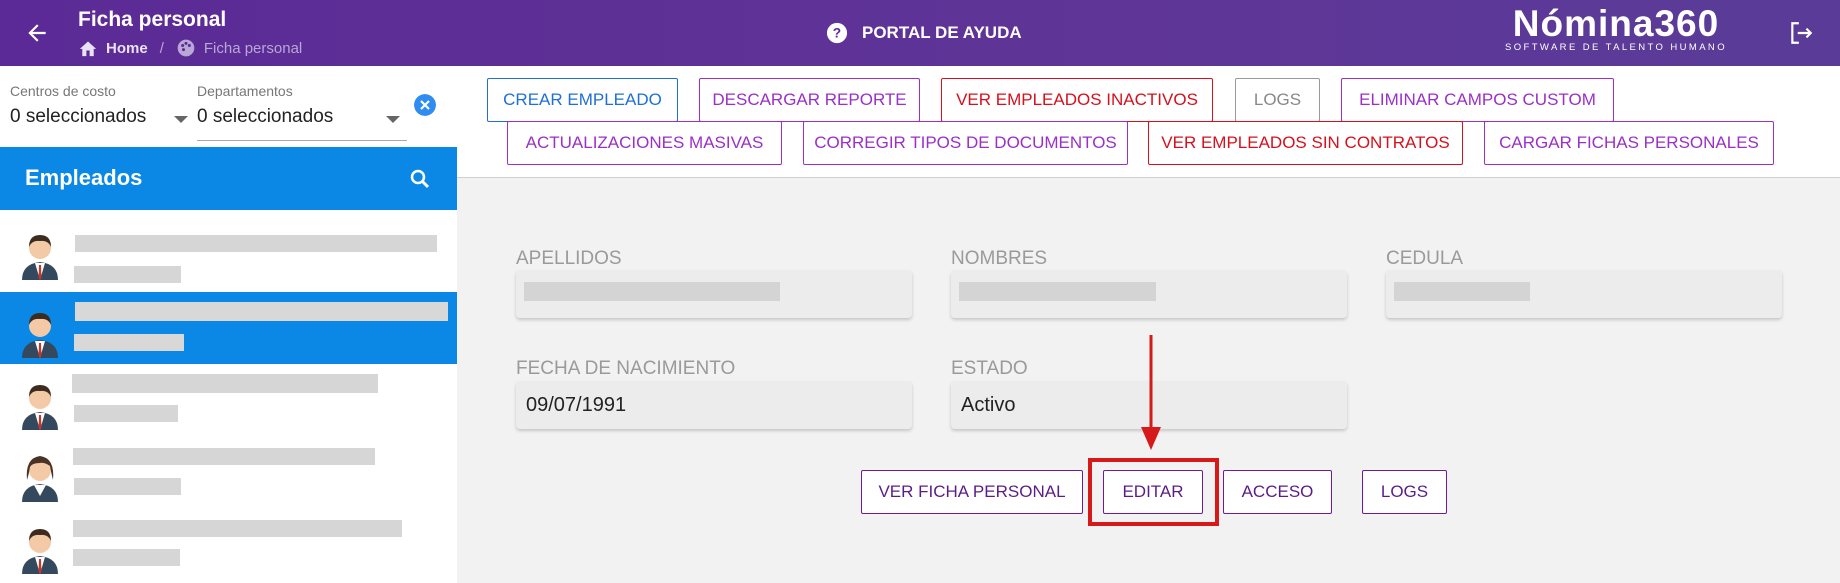  Describe the element at coordinates (1277, 100) in the screenshot. I see `logs-toolbar-button: LOGS` at that location.